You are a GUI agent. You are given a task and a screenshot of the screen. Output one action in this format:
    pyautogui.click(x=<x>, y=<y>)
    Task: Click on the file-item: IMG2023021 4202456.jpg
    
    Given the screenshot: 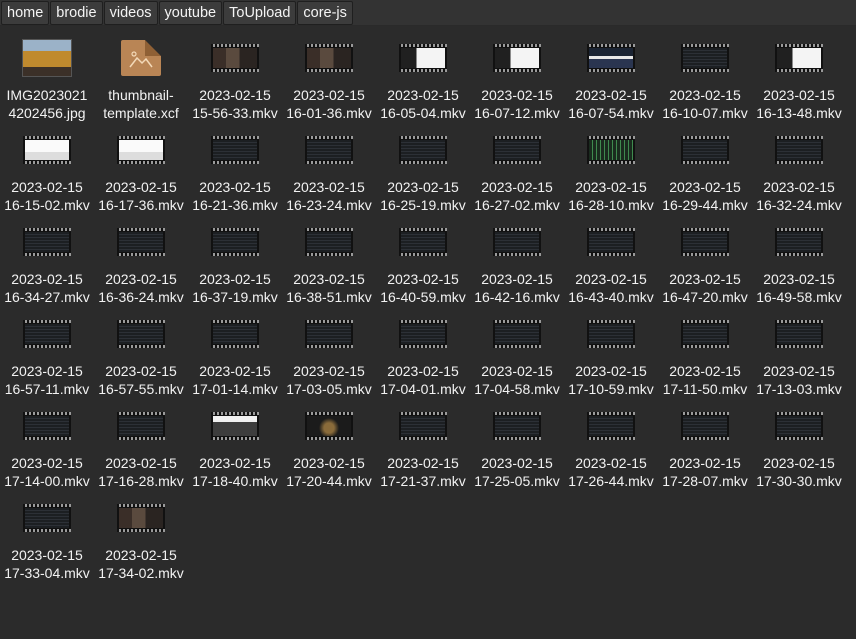 What is the action you would take?
    pyautogui.click(x=47, y=85)
    